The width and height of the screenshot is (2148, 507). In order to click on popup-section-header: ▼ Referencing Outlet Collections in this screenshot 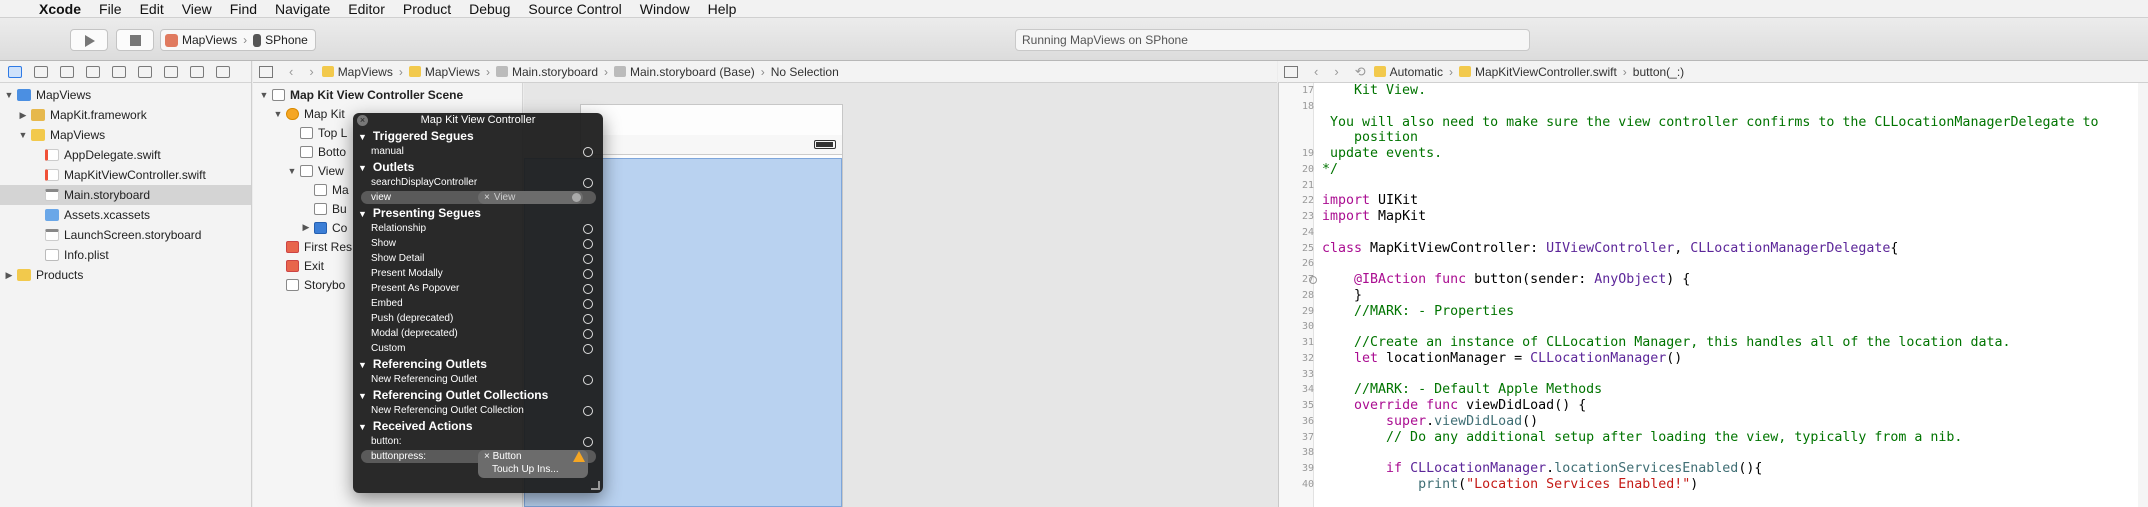, I will do `click(478, 395)`.